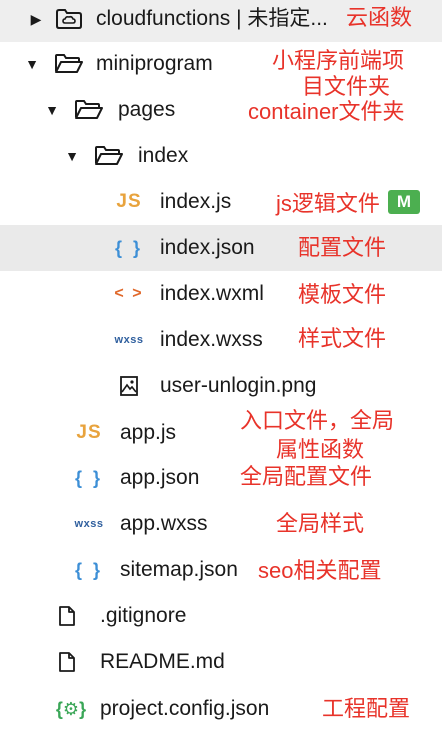 This screenshot has height=744, width=442. Describe the element at coordinates (211, 339) in the screenshot. I see `tree-item-label: index.wxss` at that location.